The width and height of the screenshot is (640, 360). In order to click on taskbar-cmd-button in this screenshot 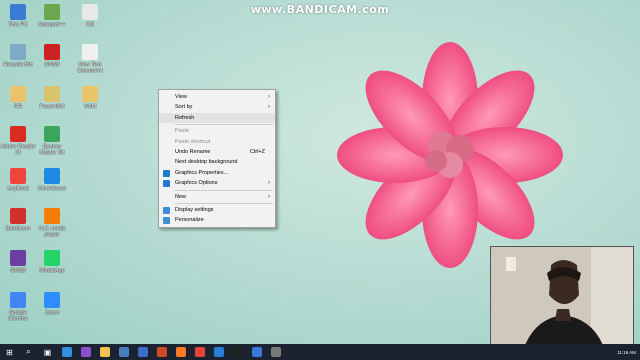, I will do `click(237, 352)`.